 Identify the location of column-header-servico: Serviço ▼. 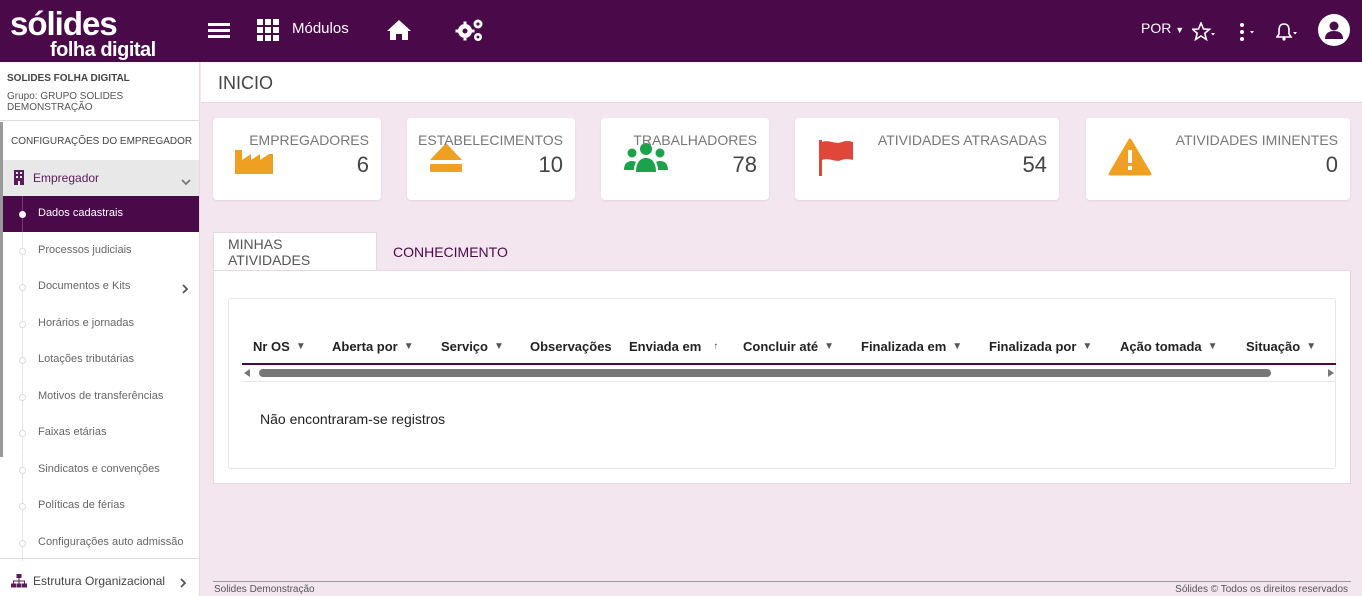
(472, 346).